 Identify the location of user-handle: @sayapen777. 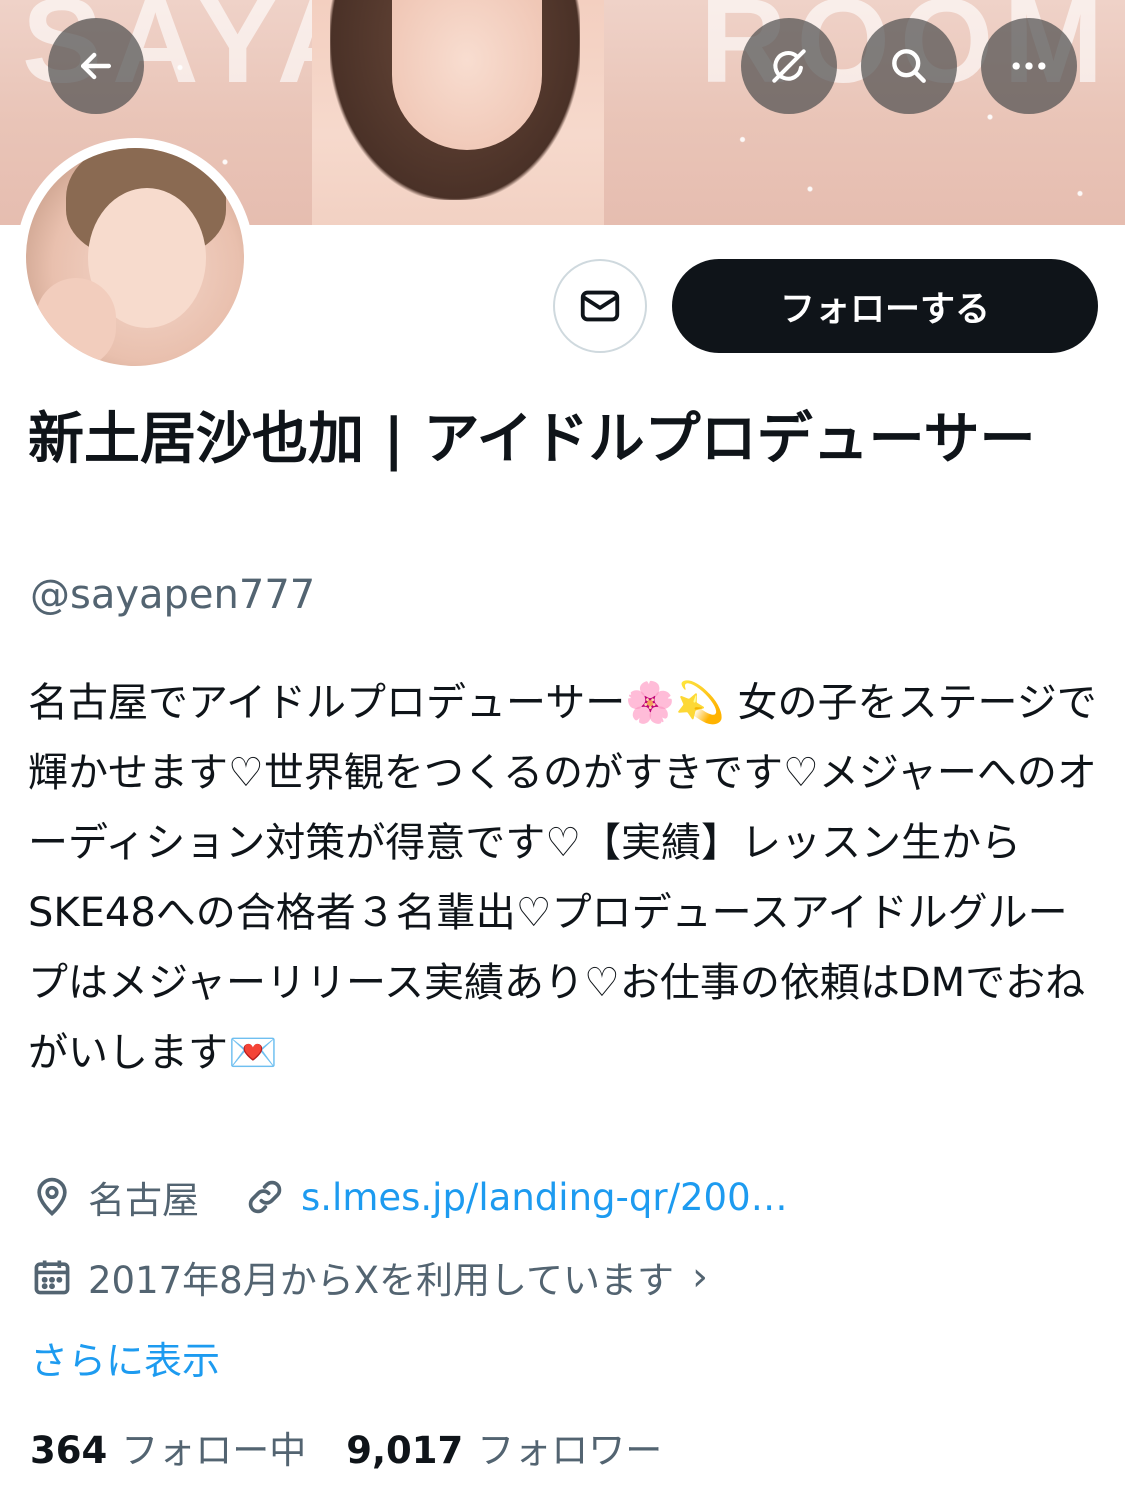
(173, 595).